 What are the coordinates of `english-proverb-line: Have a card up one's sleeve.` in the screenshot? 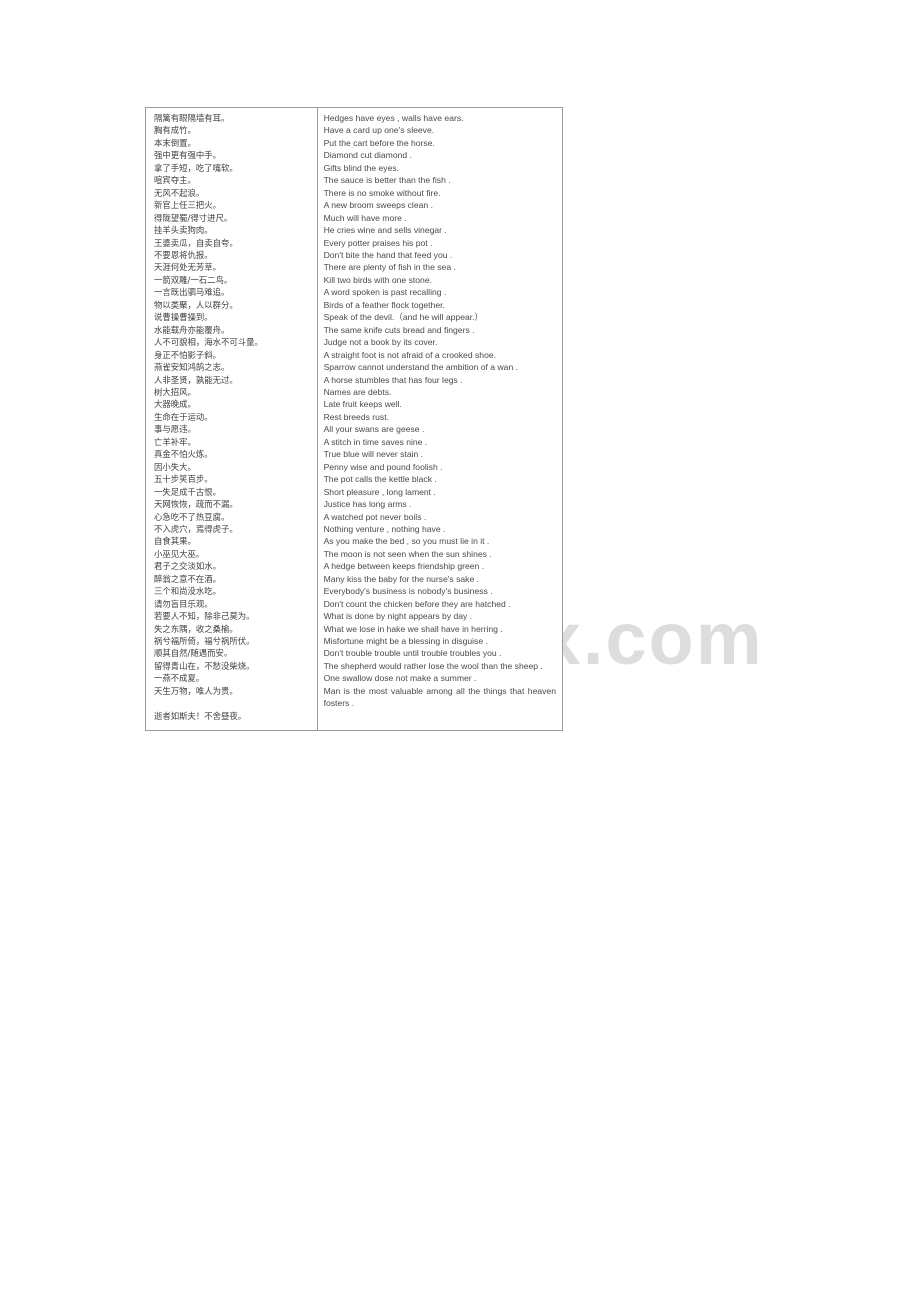 It's located at (379, 130).